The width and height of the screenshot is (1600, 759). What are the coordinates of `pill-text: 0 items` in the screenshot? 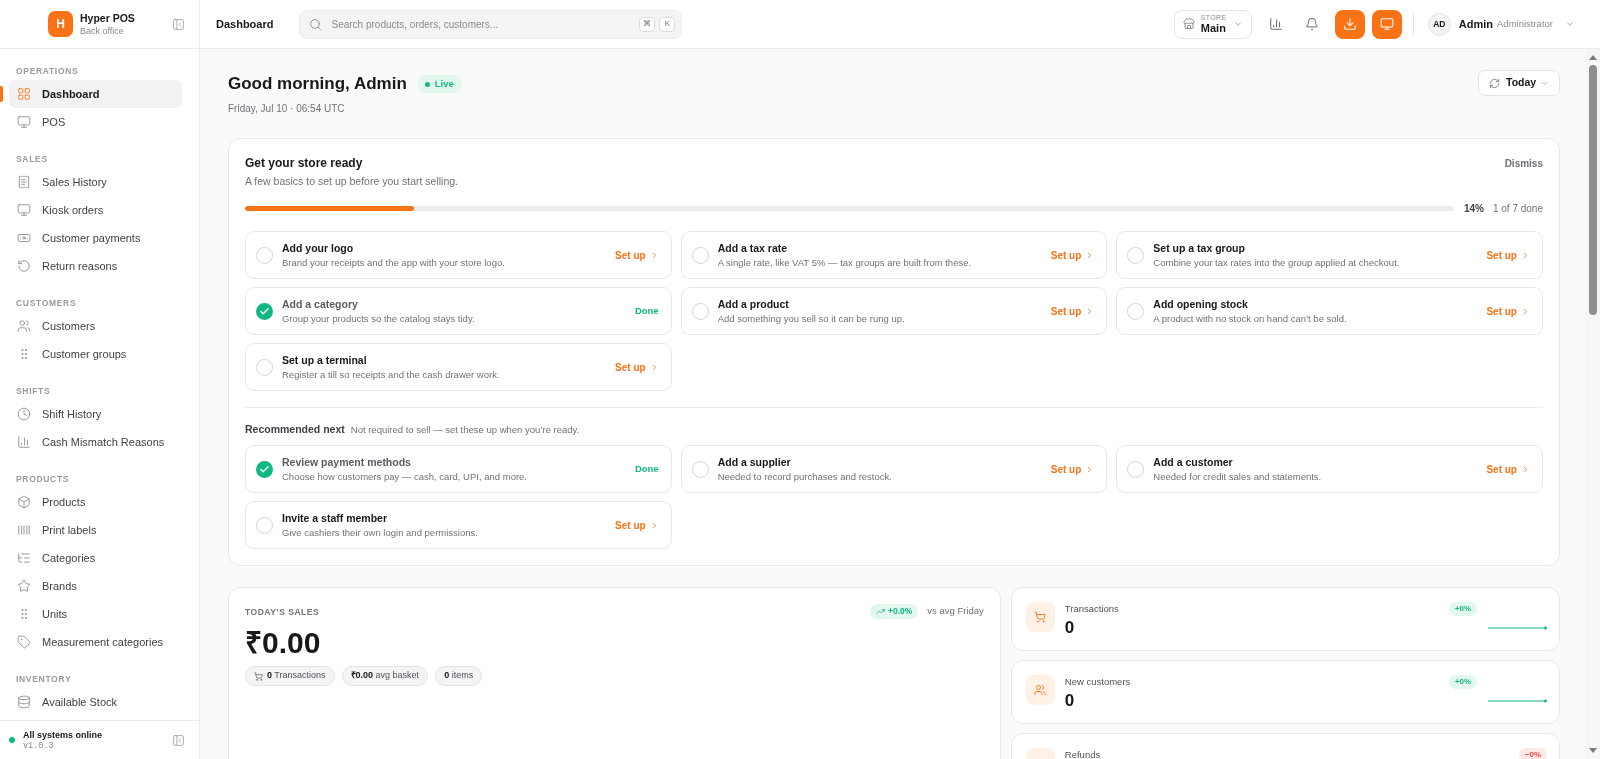 It's located at (459, 676).